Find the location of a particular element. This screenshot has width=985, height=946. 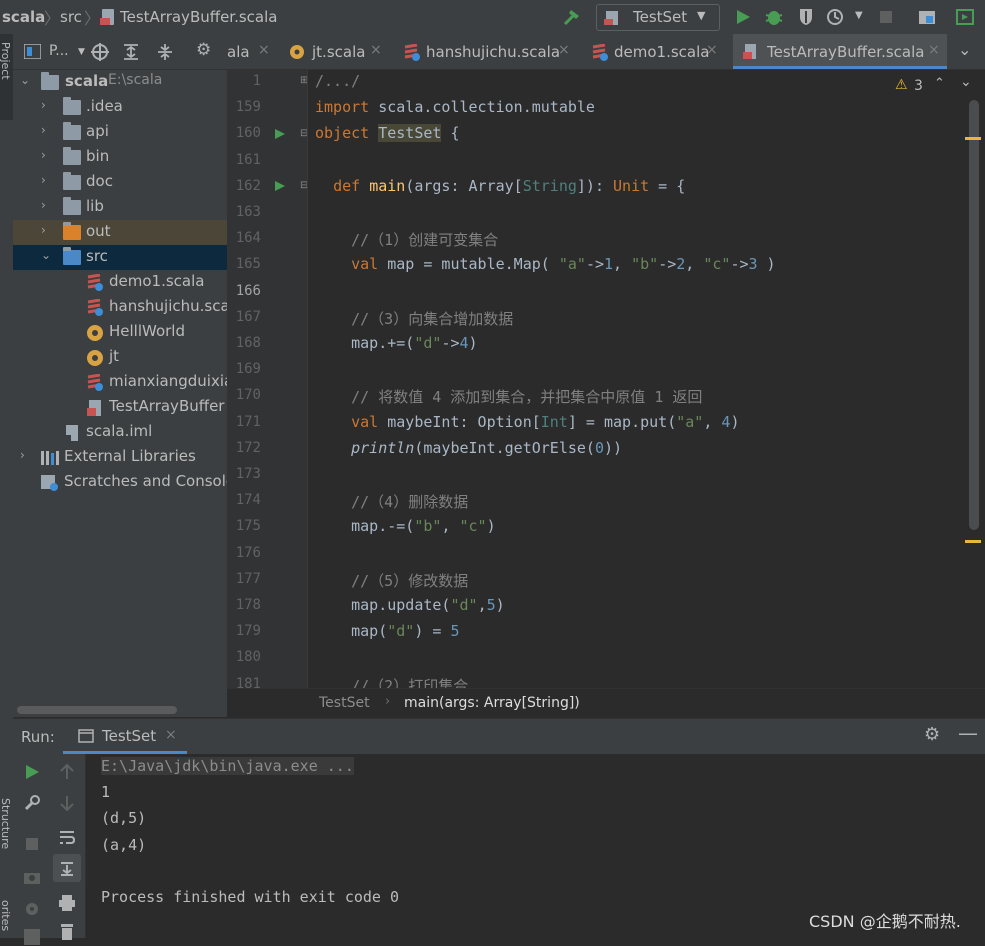

code-line: //（5）修改数据 is located at coordinates (391, 580).